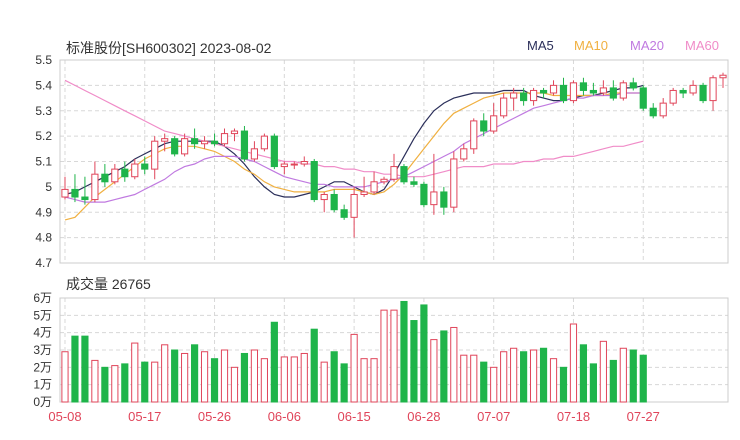  What do you see at coordinates (48, 187) in the screenshot?
I see `price-tick-label: 5` at bounding box center [48, 187].